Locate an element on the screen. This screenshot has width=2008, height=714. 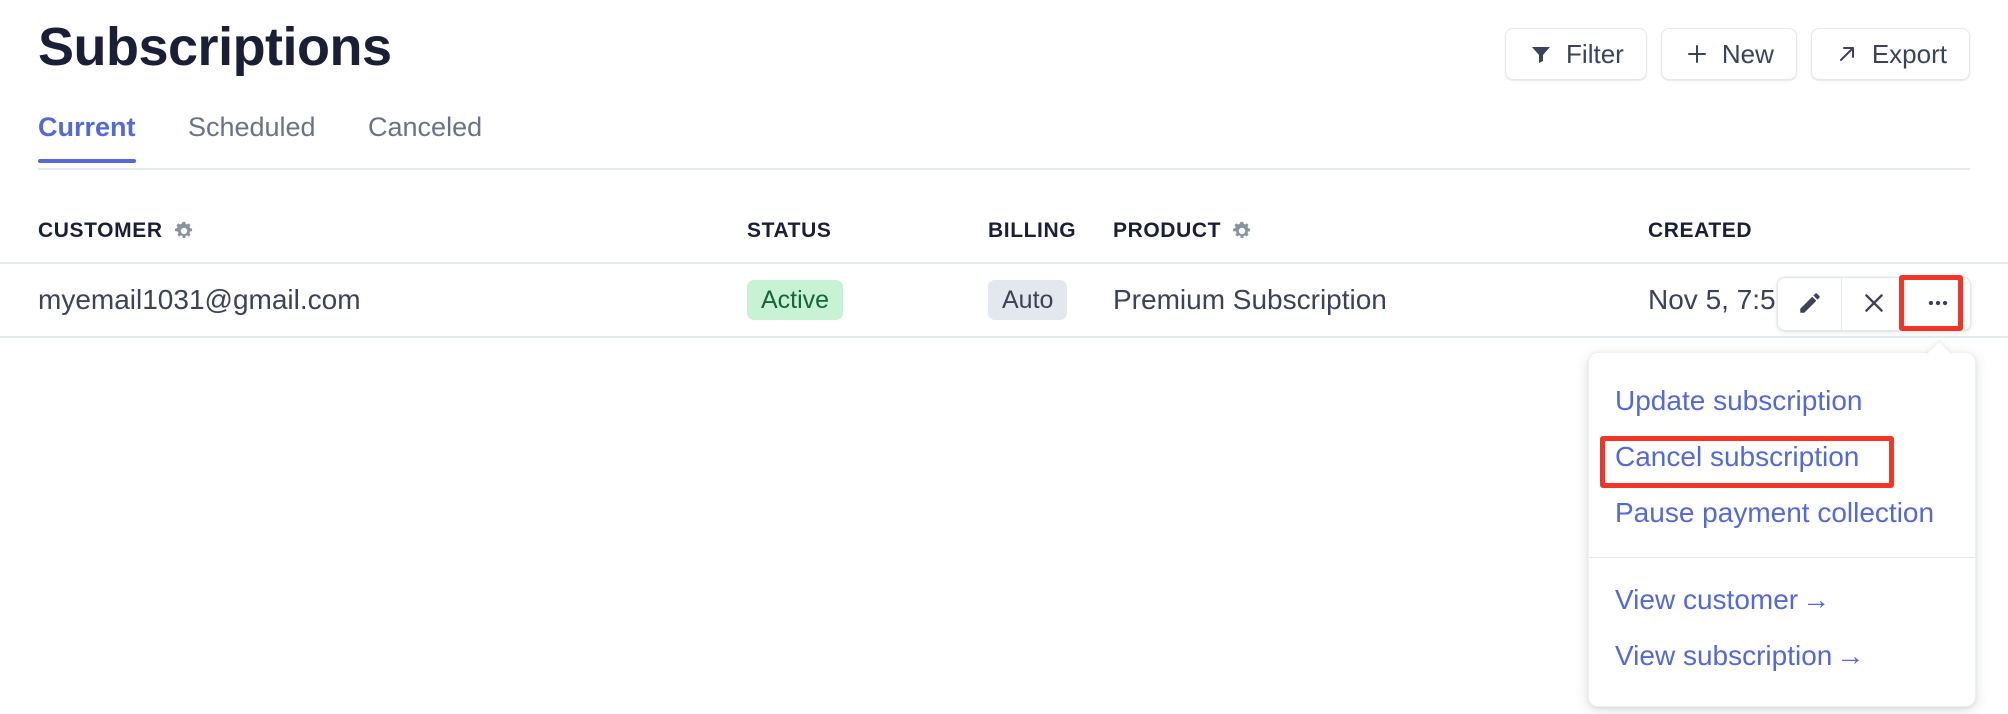
filter-icon is located at coordinates (1541, 54).